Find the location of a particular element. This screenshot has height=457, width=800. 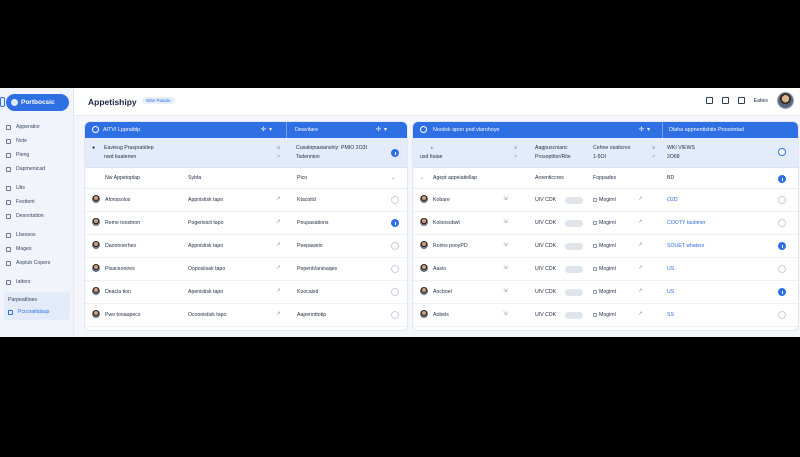

sidebar-item-6: Desnotation is located at coordinates (37, 216).